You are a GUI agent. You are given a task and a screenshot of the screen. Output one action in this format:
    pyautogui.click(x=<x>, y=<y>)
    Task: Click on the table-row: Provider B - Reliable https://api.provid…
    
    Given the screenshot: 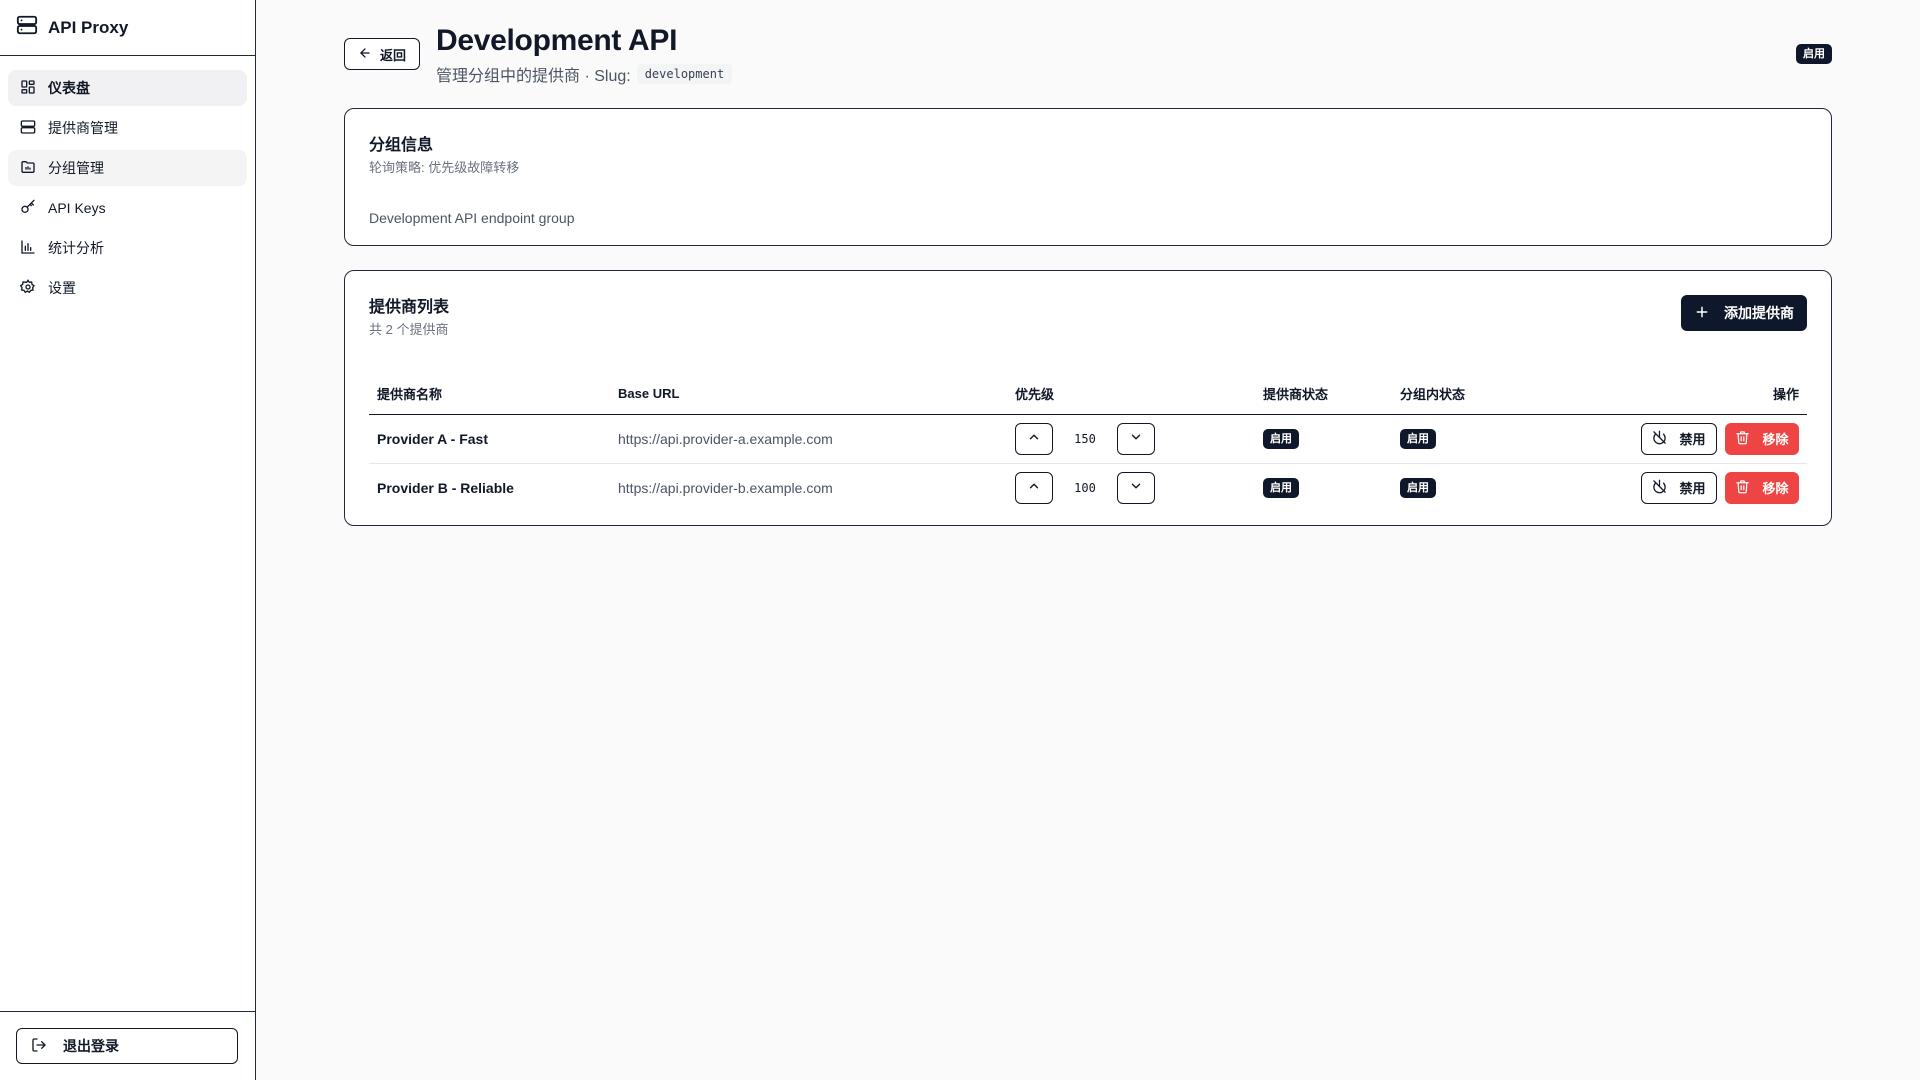 What is the action you would take?
    pyautogui.click(x=1088, y=487)
    